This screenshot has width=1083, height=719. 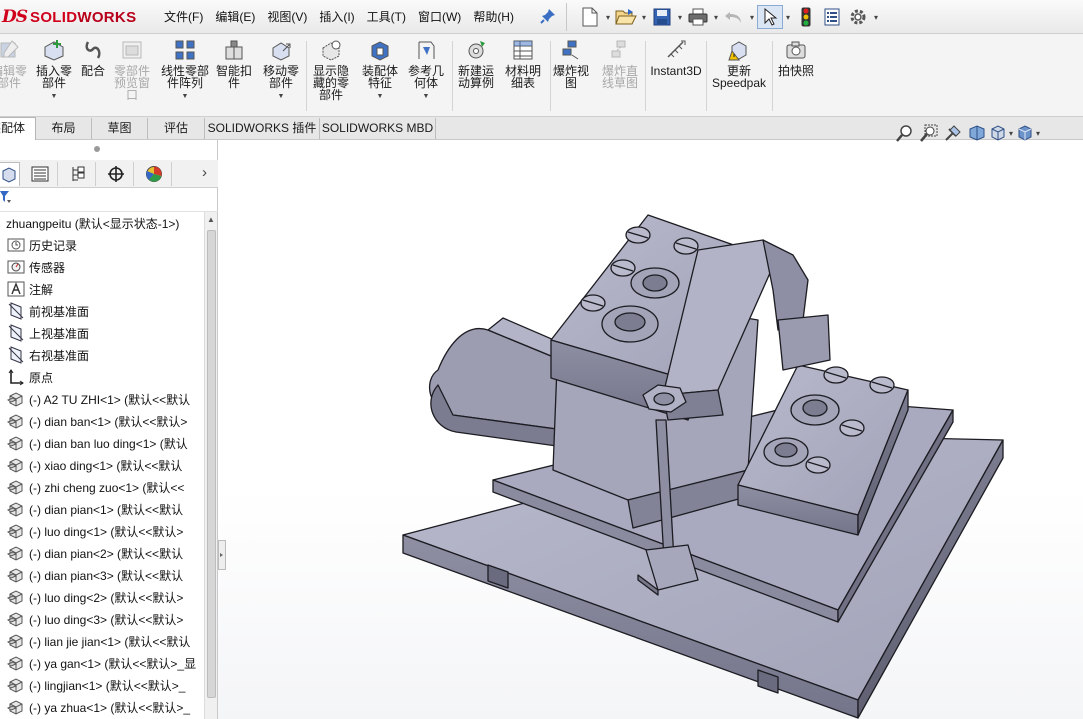 What do you see at coordinates (905, 133) in the screenshot?
I see `zoom-to-fit-icon` at bounding box center [905, 133].